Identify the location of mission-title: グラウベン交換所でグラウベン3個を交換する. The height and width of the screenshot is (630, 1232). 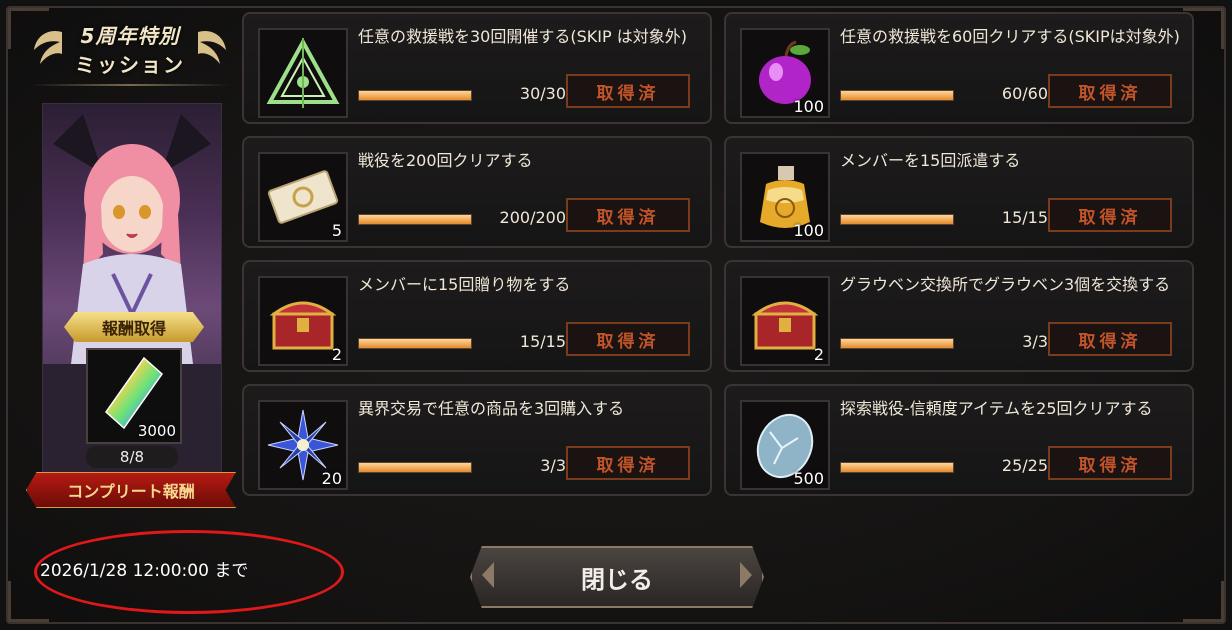
(1005, 284).